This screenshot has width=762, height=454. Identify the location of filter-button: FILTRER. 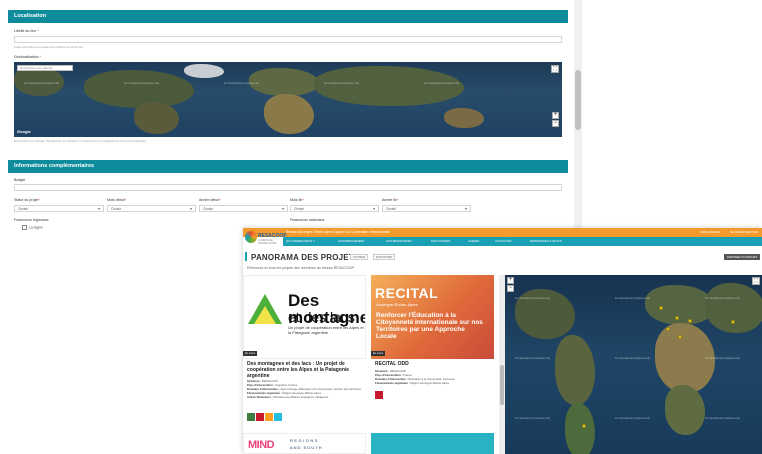
(359, 257).